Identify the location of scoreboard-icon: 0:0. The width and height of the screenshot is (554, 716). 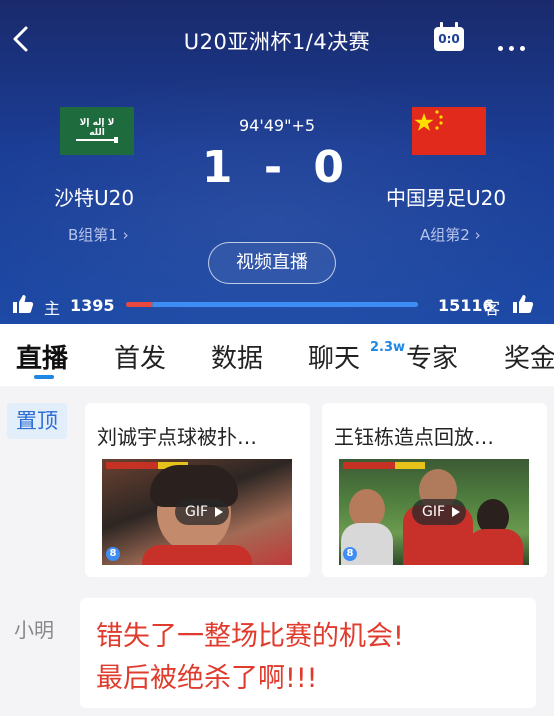
(450, 37).